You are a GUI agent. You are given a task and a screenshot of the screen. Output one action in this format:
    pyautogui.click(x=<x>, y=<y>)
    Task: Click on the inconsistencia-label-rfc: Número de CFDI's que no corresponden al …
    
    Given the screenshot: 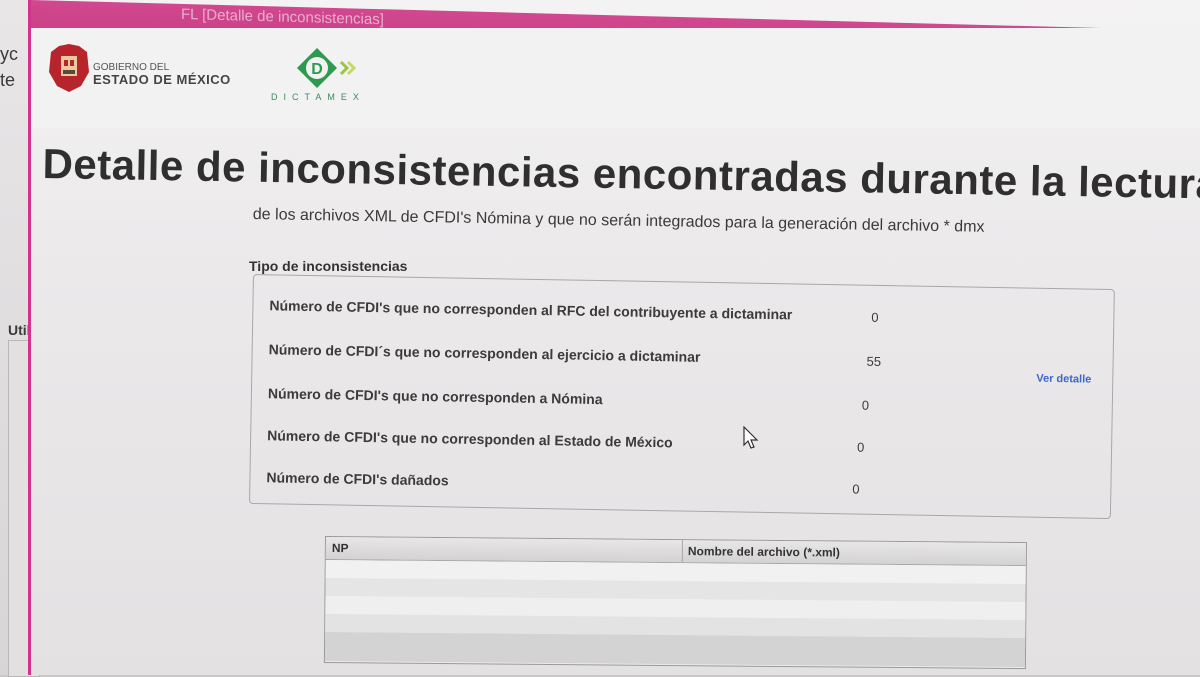 What is the action you would take?
    pyautogui.click(x=531, y=310)
    